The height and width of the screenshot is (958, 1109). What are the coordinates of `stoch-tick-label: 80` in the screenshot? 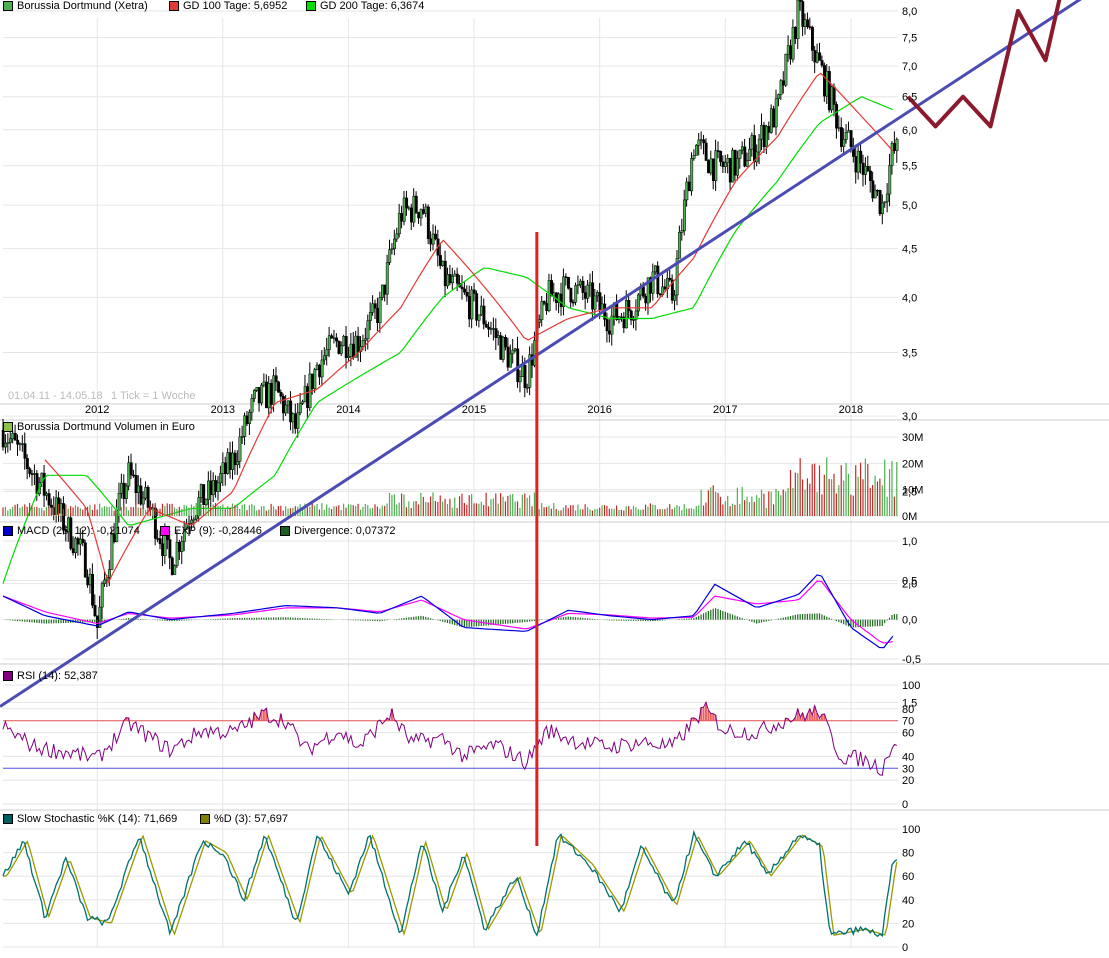 It's located at (908, 854).